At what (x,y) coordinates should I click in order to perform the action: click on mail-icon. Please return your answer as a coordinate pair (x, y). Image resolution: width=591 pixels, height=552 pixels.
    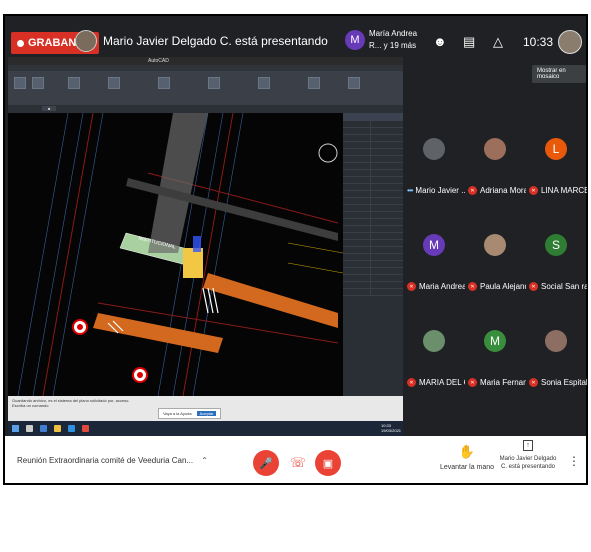
    Looking at the image, I should click on (71, 428).